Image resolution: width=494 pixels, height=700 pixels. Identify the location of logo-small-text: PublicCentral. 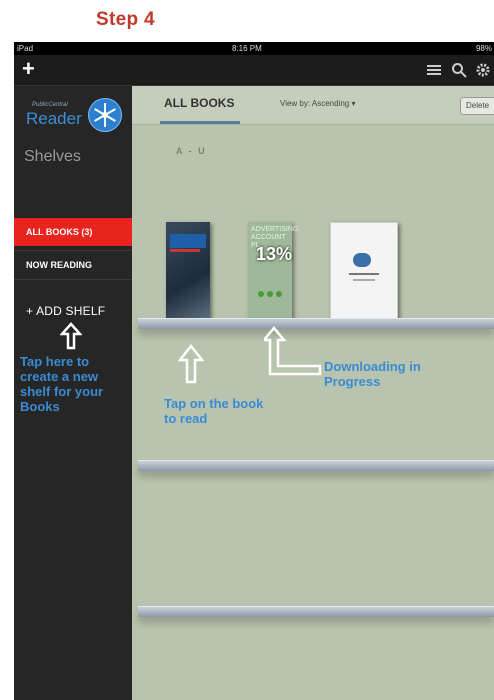
(50, 105).